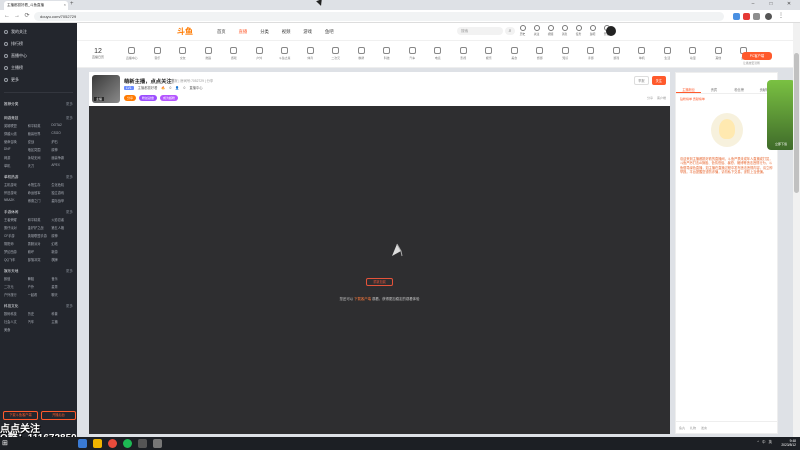  Describe the element at coordinates (39, 235) in the screenshot. I see `category-link: 英雄联盟手游` at that location.